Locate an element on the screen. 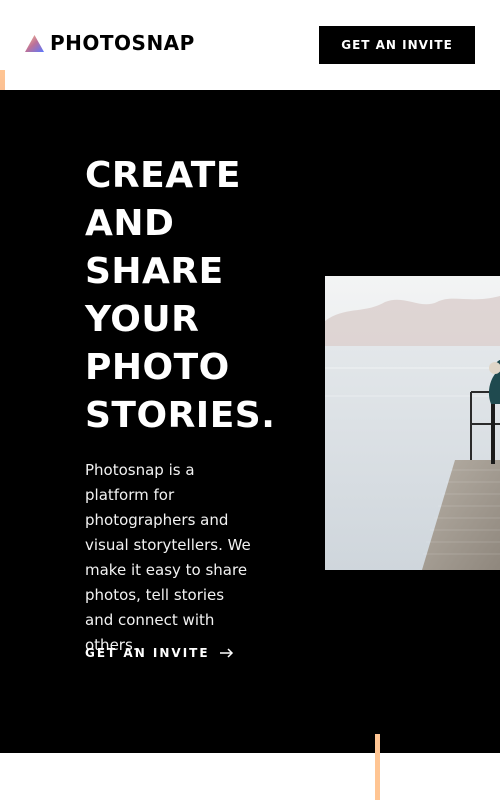  triangle-gradient-icon is located at coordinates (34, 43).